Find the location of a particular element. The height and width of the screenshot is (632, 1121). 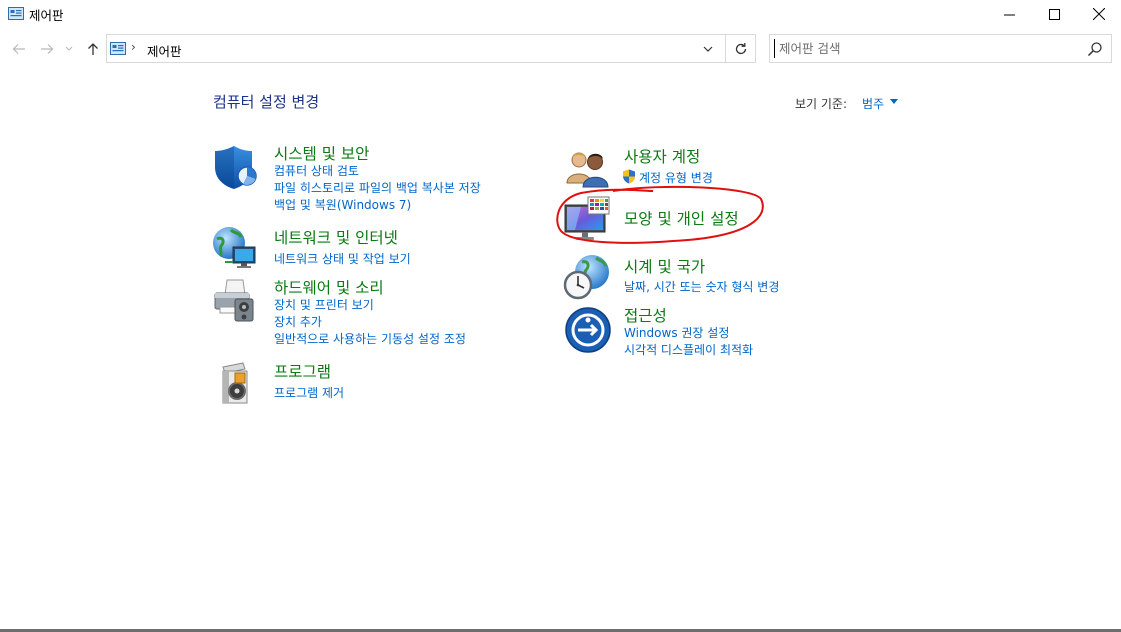

shield-icon is located at coordinates (236, 167).